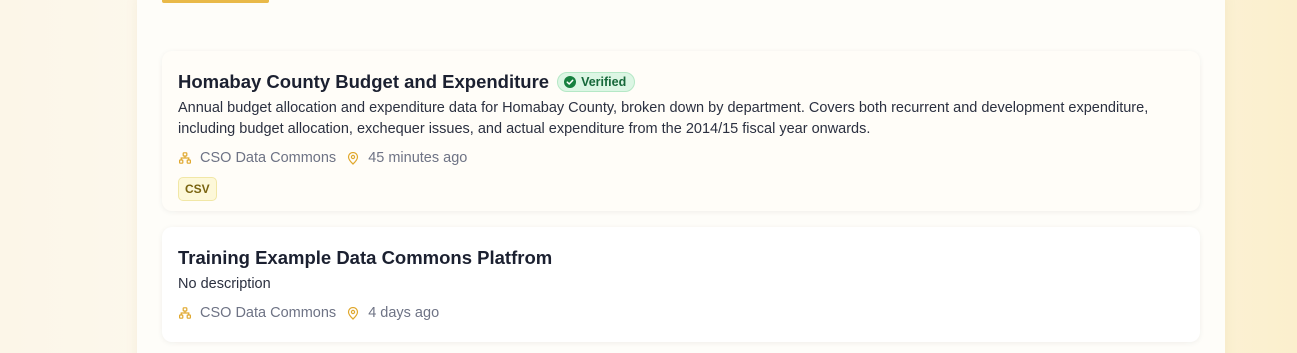 Image resolution: width=1297 pixels, height=353 pixels. What do you see at coordinates (215, 1) in the screenshot?
I see `active-tab-indicator` at bounding box center [215, 1].